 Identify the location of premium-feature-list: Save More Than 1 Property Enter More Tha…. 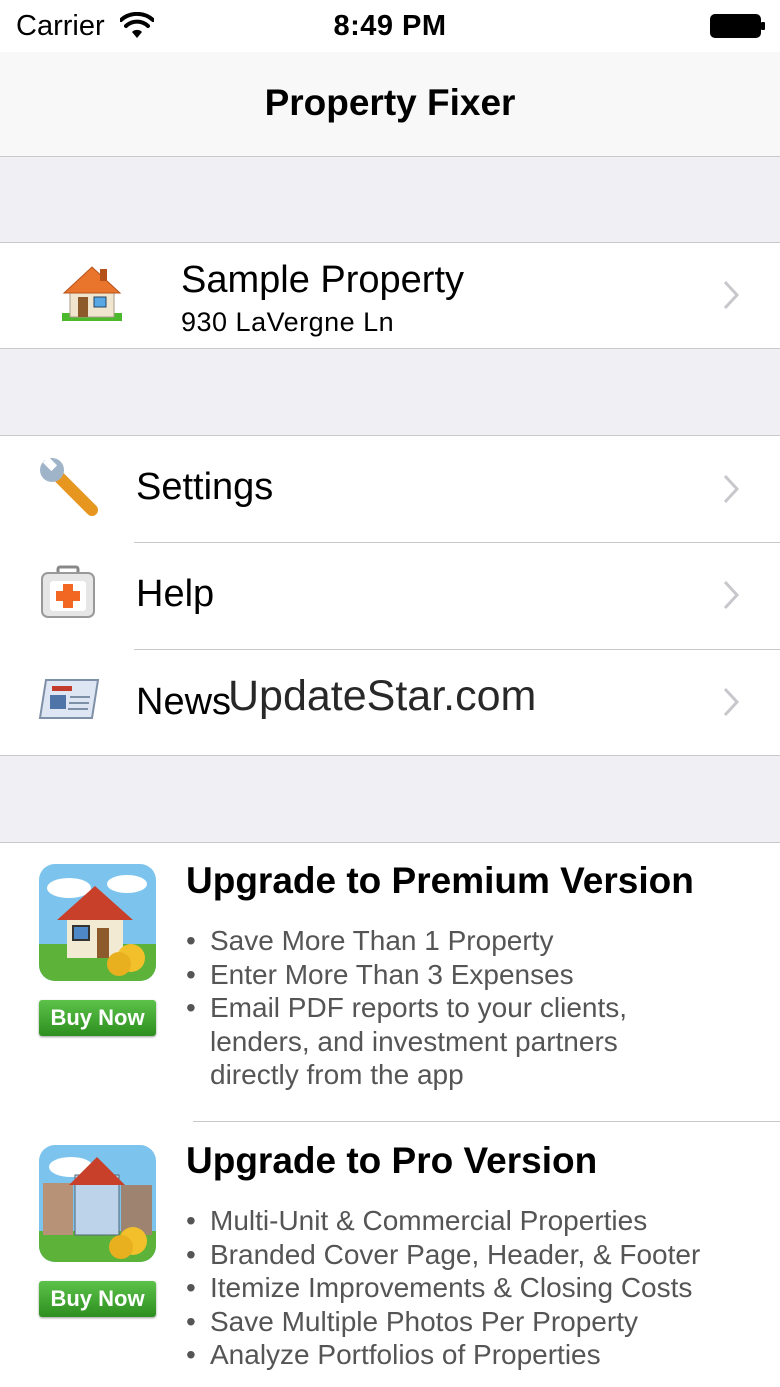
(428, 1008).